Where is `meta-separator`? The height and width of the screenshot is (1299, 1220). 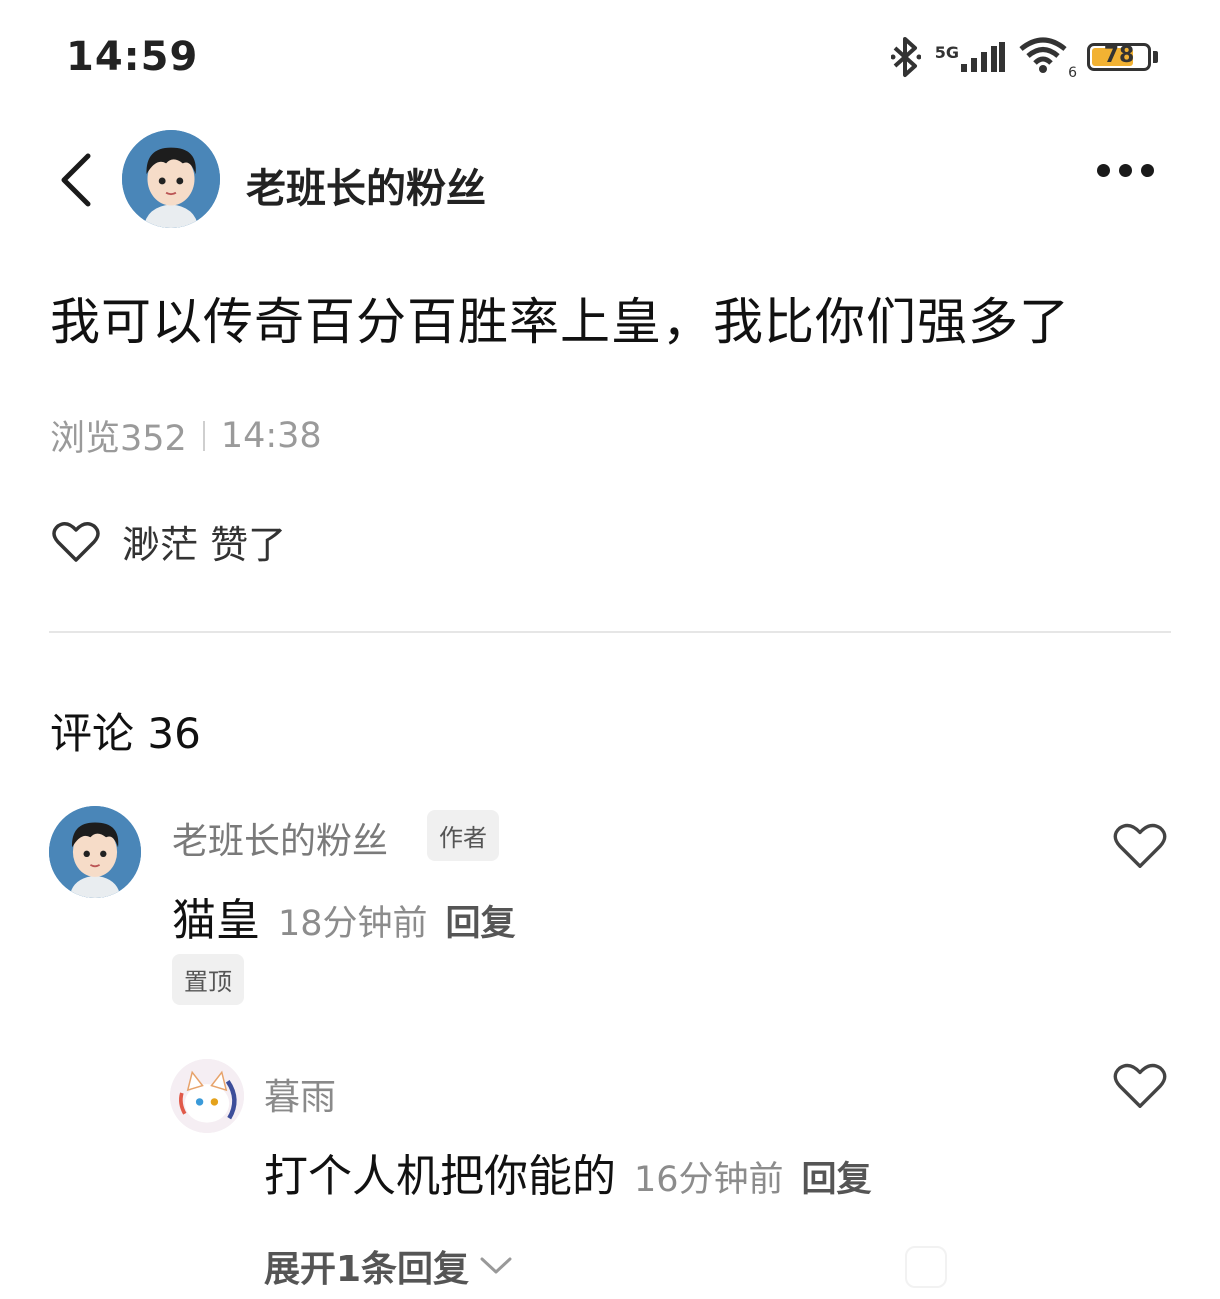 meta-separator is located at coordinates (203, 435).